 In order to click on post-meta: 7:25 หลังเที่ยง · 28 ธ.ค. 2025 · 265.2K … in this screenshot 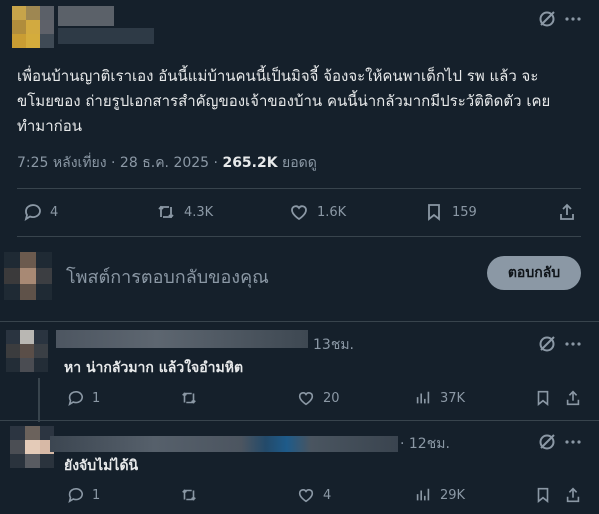, I will do `click(167, 163)`.